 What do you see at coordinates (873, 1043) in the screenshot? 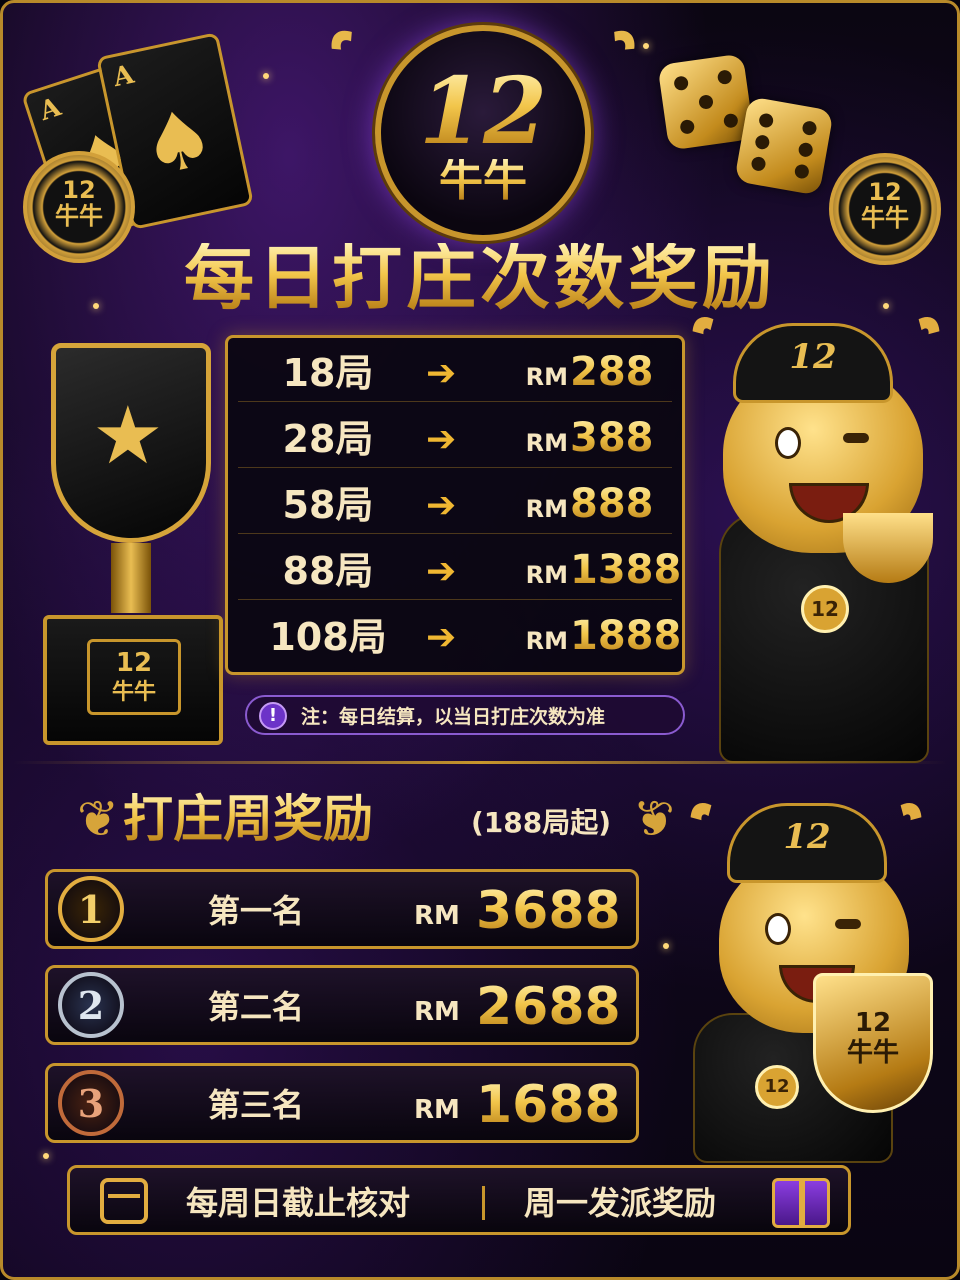
I see `gold-trophy: 12 牛牛` at bounding box center [873, 1043].